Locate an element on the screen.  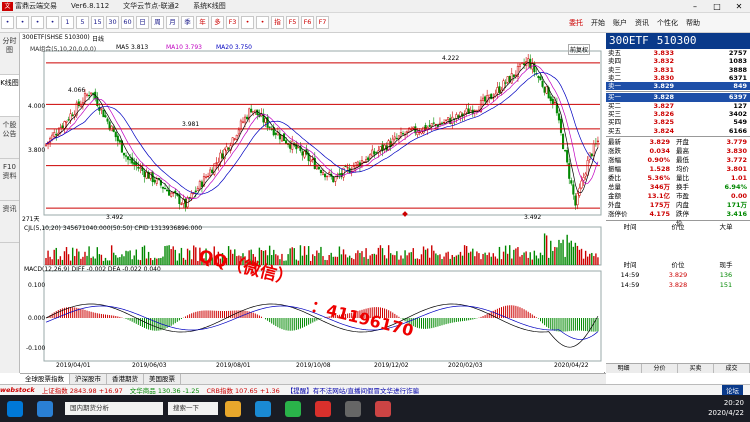
menu-account: 账户 is located at coordinates (620, 23).